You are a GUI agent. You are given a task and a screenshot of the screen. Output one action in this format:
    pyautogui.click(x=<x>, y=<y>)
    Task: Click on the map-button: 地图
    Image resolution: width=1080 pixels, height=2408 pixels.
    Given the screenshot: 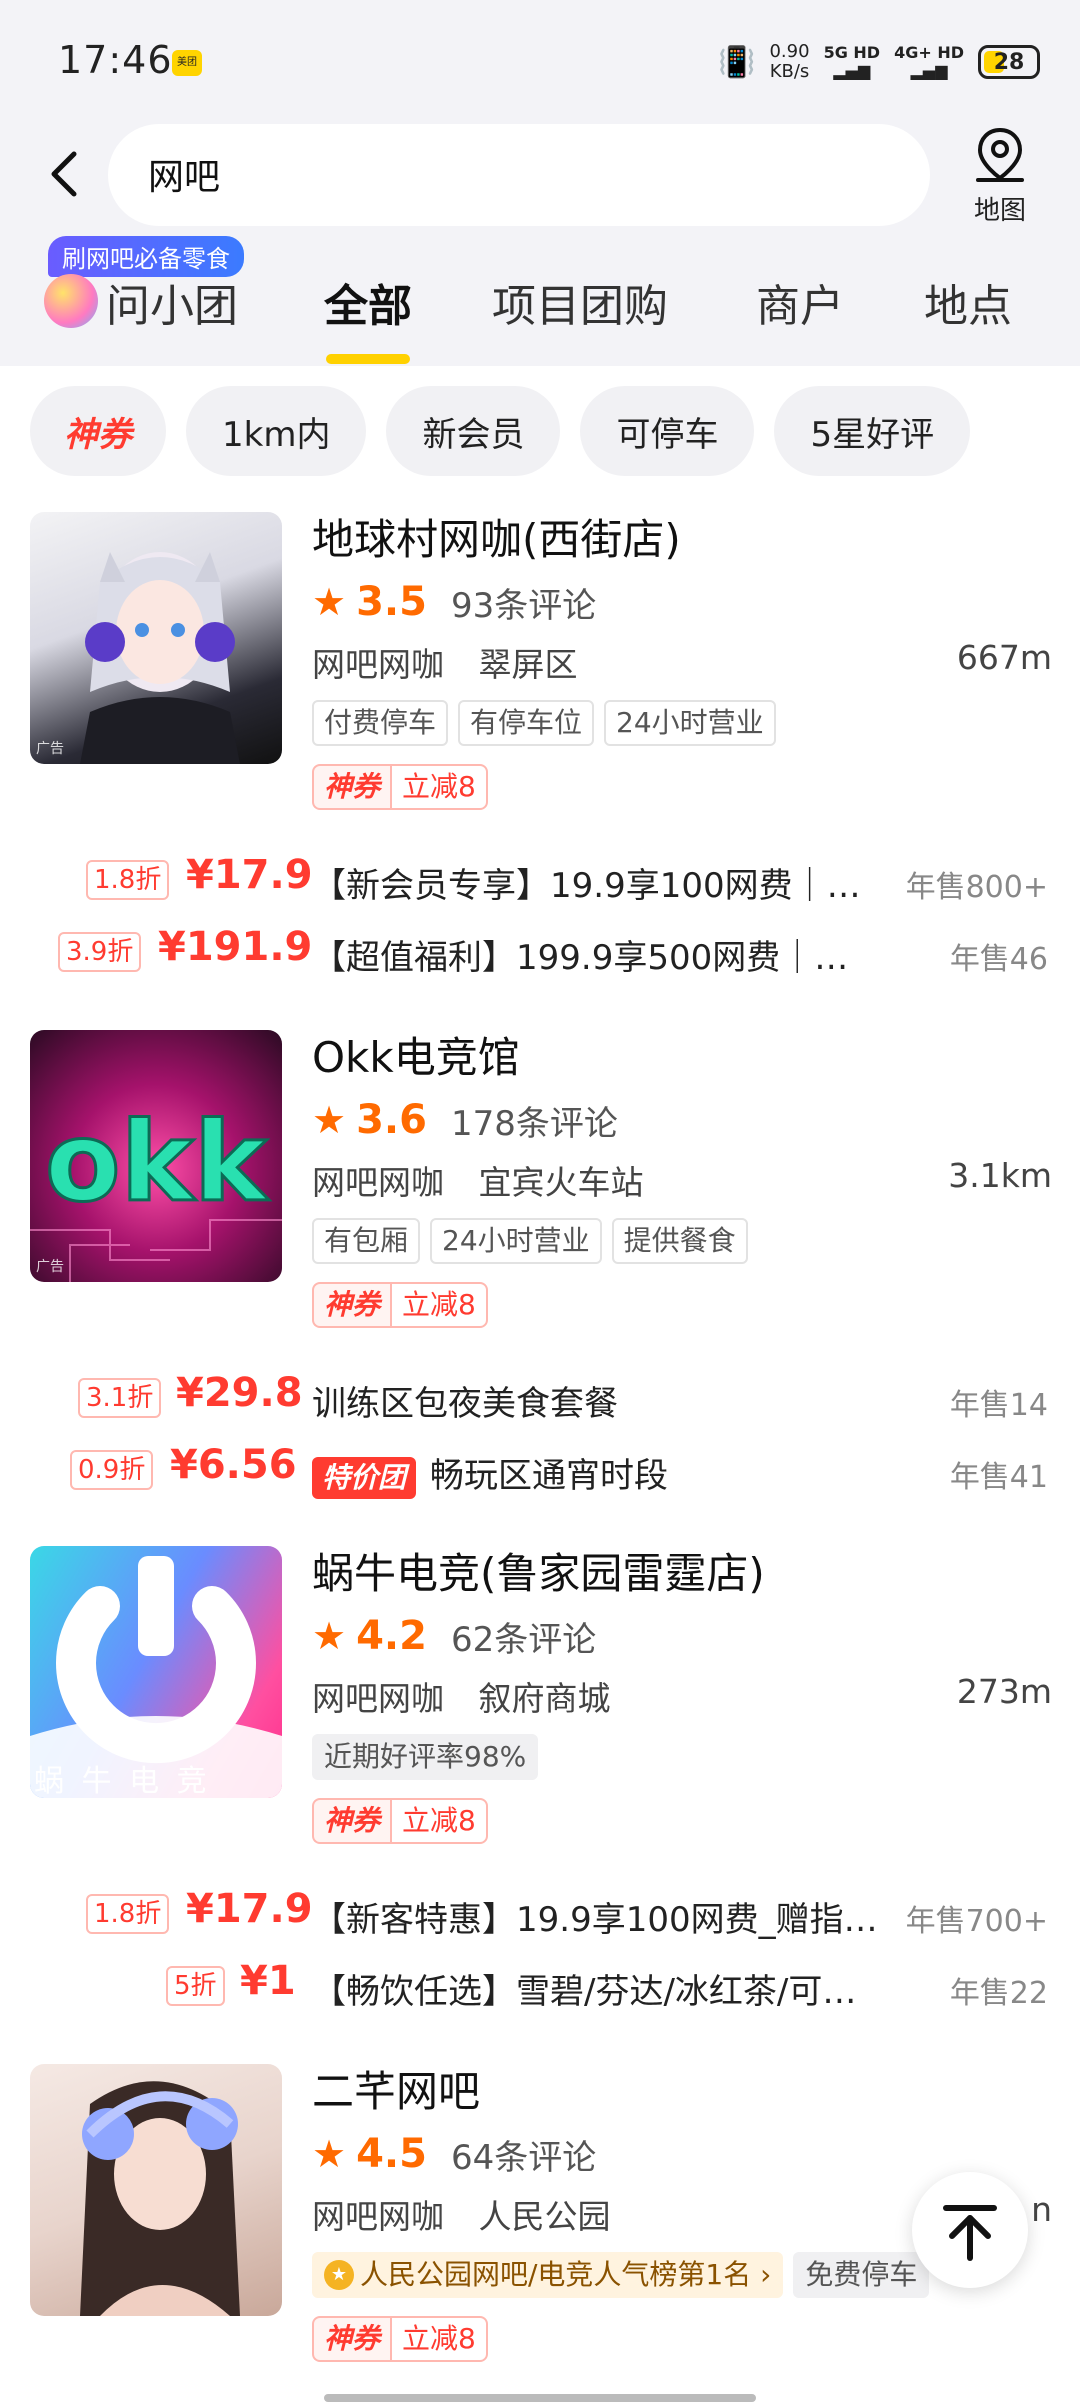 What is the action you would take?
    pyautogui.click(x=1000, y=176)
    